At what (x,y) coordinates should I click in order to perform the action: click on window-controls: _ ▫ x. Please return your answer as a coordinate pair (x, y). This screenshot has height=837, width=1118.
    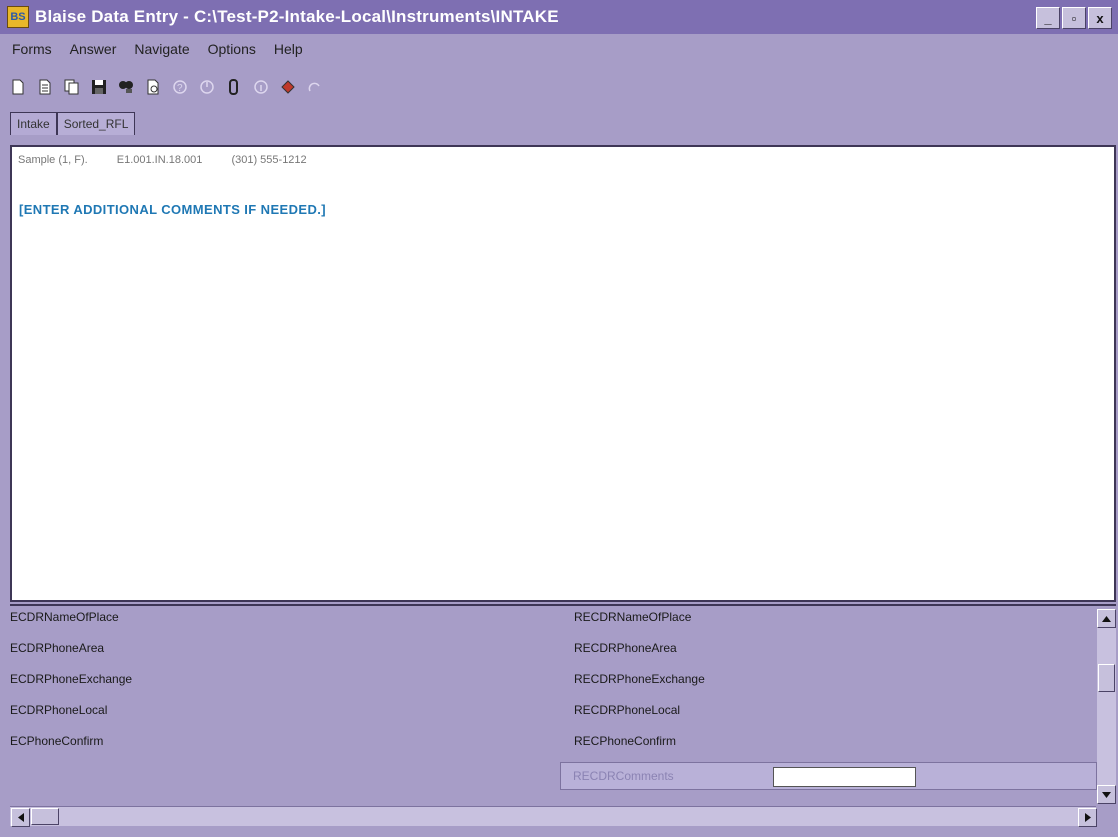
    Looking at the image, I should click on (1074, 18).